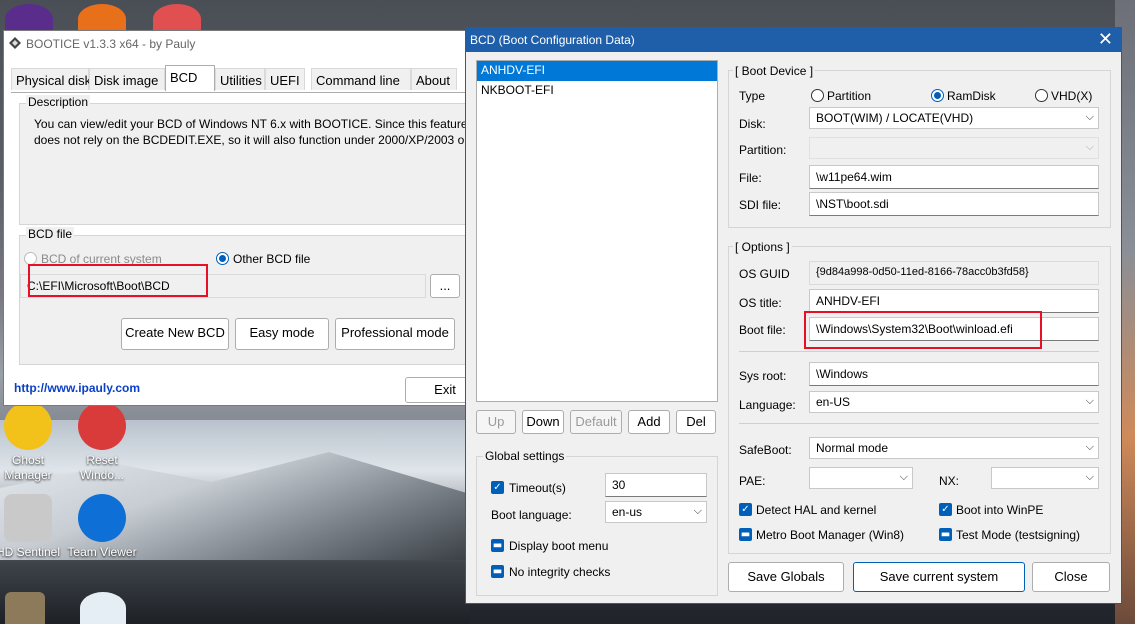 This screenshot has height=624, width=1135. What do you see at coordinates (434, 79) in the screenshot?
I see `tab-about: About` at bounding box center [434, 79].